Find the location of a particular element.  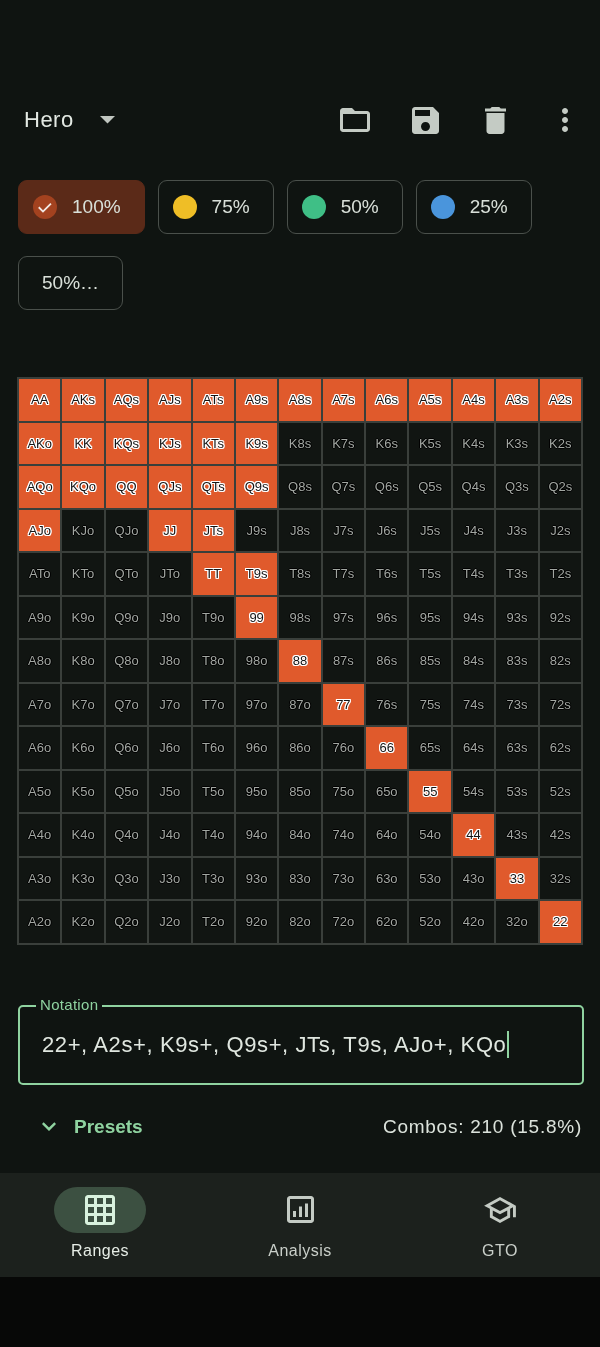

nav-tab: GTO is located at coordinates (500, 1224).